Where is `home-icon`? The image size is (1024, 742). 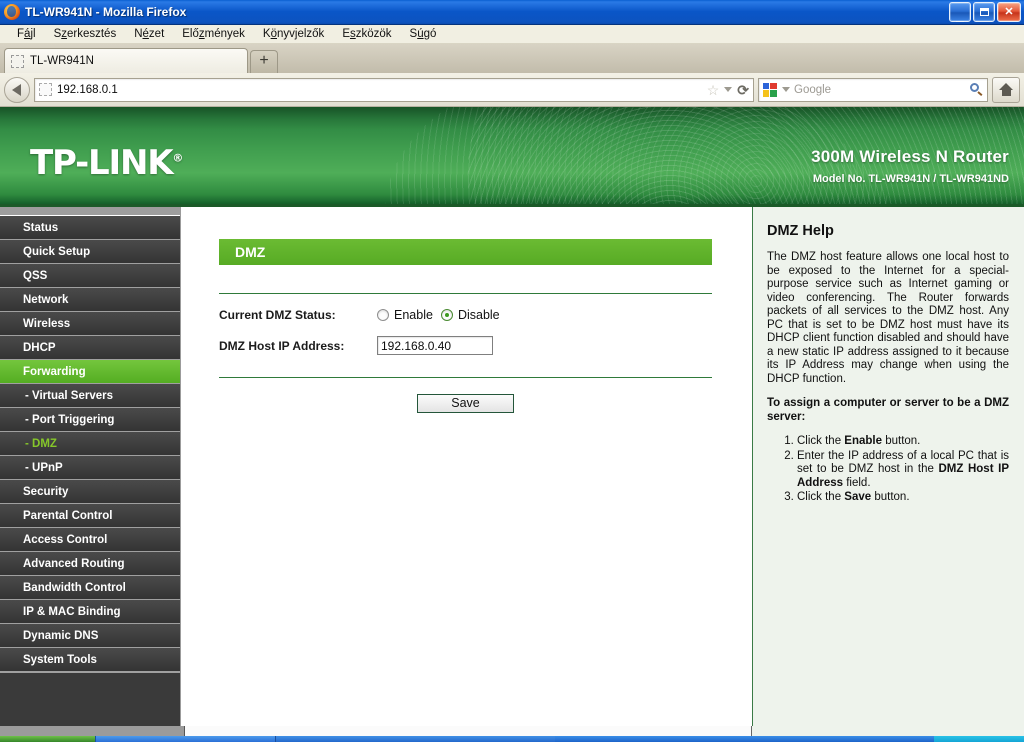
home-icon is located at coordinates (1006, 89).